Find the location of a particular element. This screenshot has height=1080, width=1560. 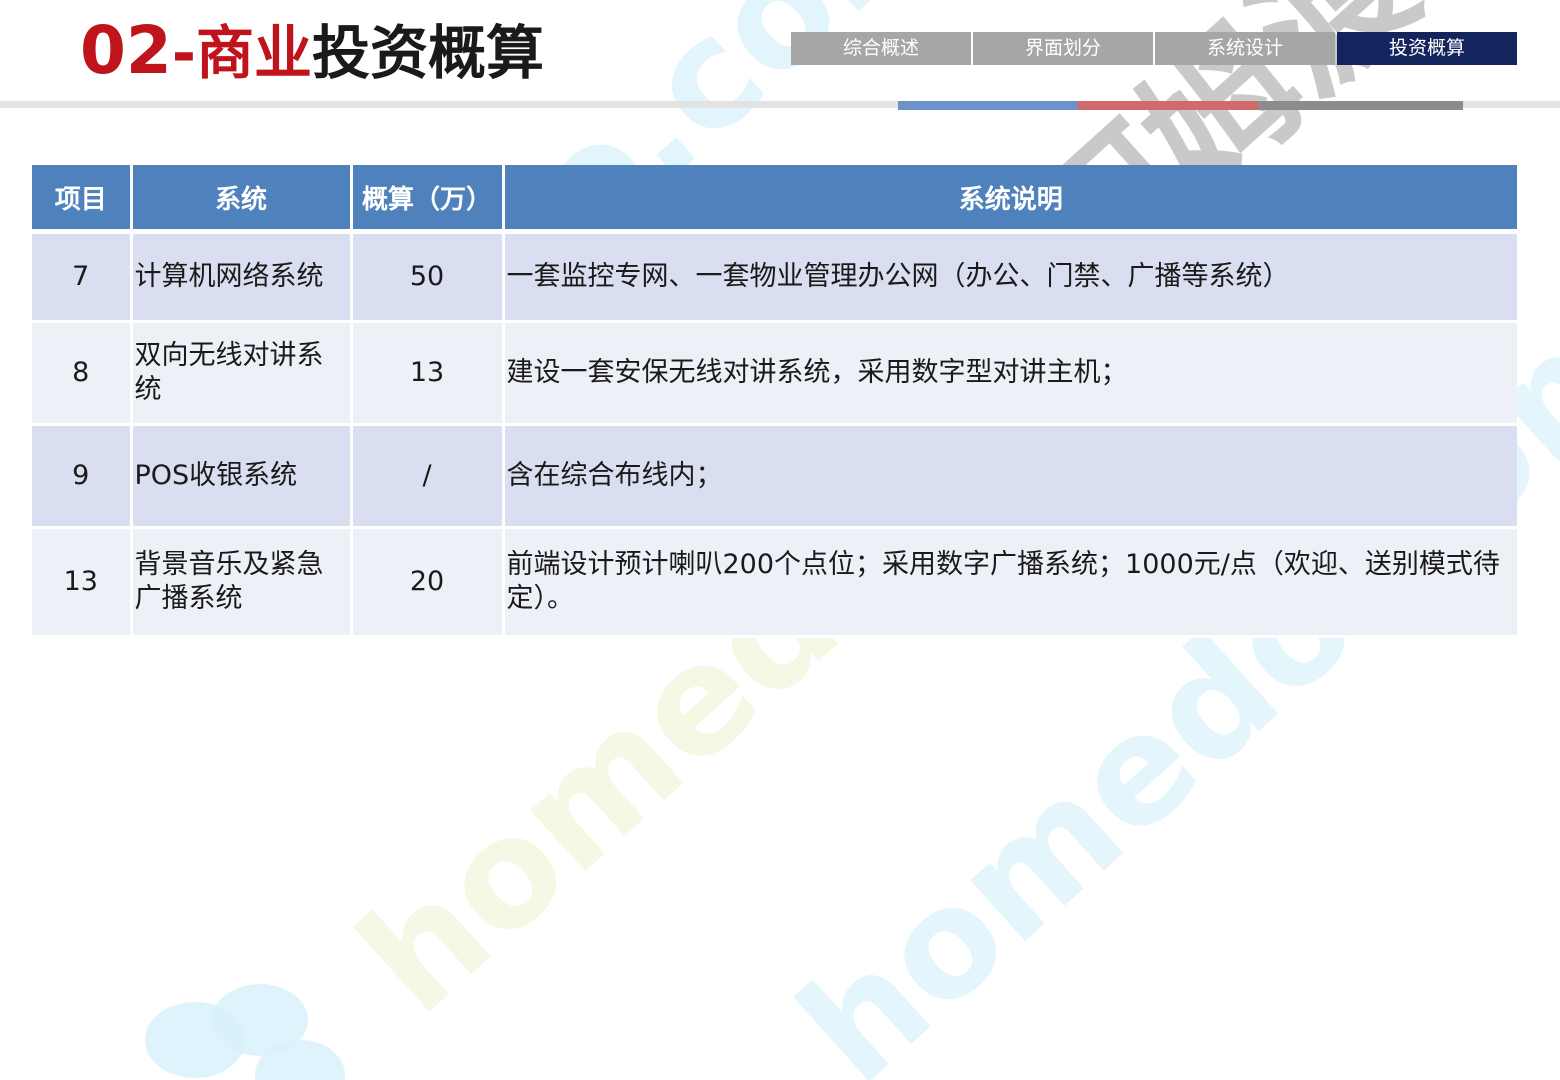

cell-description: 一套监控专网、一套物业管理办公网（办公、门禁、广播等系统） is located at coordinates (1009, 277).